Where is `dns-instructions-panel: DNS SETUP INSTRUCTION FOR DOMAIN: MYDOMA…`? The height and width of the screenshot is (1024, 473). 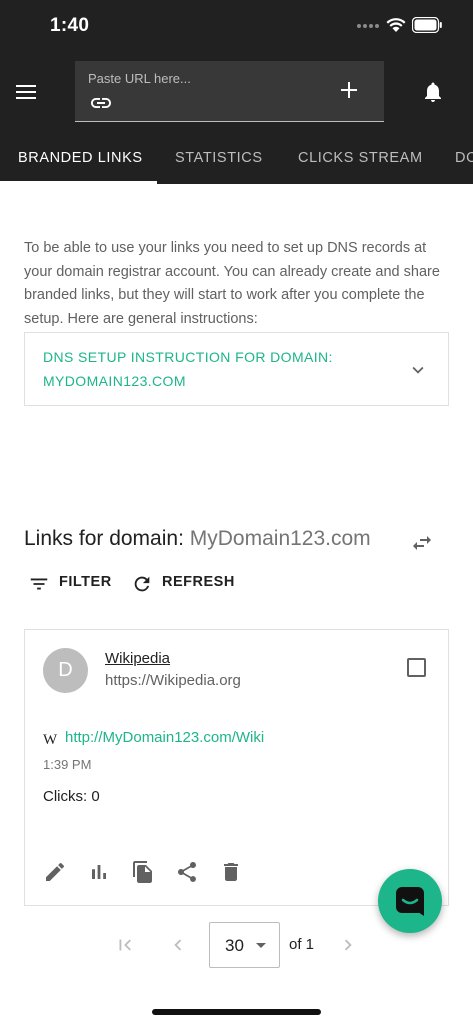
dns-instructions-panel: DNS SETUP INSTRUCTION FOR DOMAIN: MYDOMA… is located at coordinates (236, 369).